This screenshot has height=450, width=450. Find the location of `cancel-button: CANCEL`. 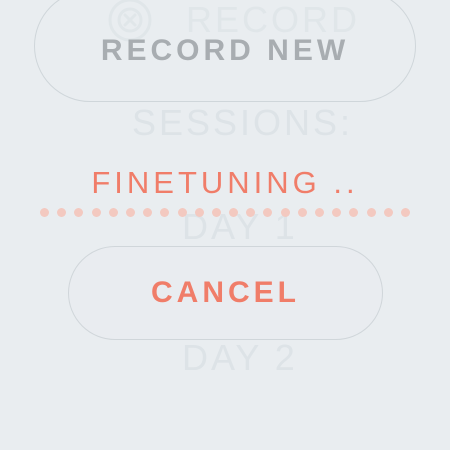

cancel-button: CANCEL is located at coordinates (225, 293).